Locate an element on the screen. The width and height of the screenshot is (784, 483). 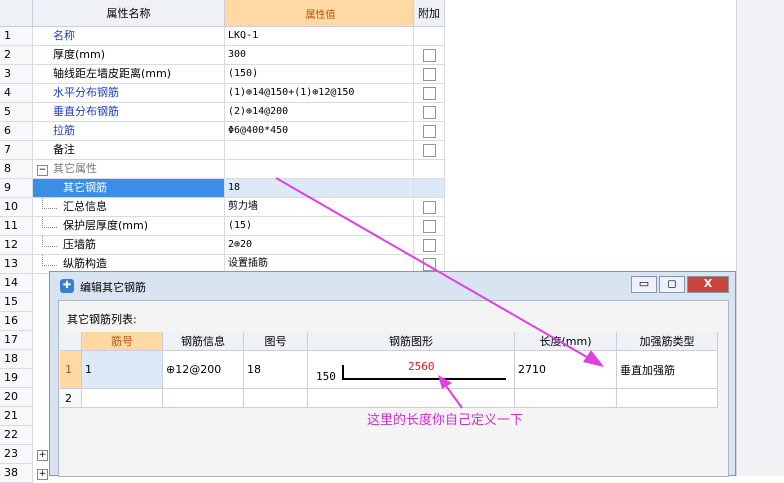
figure-no-cell: 18 is located at coordinates (276, 370).